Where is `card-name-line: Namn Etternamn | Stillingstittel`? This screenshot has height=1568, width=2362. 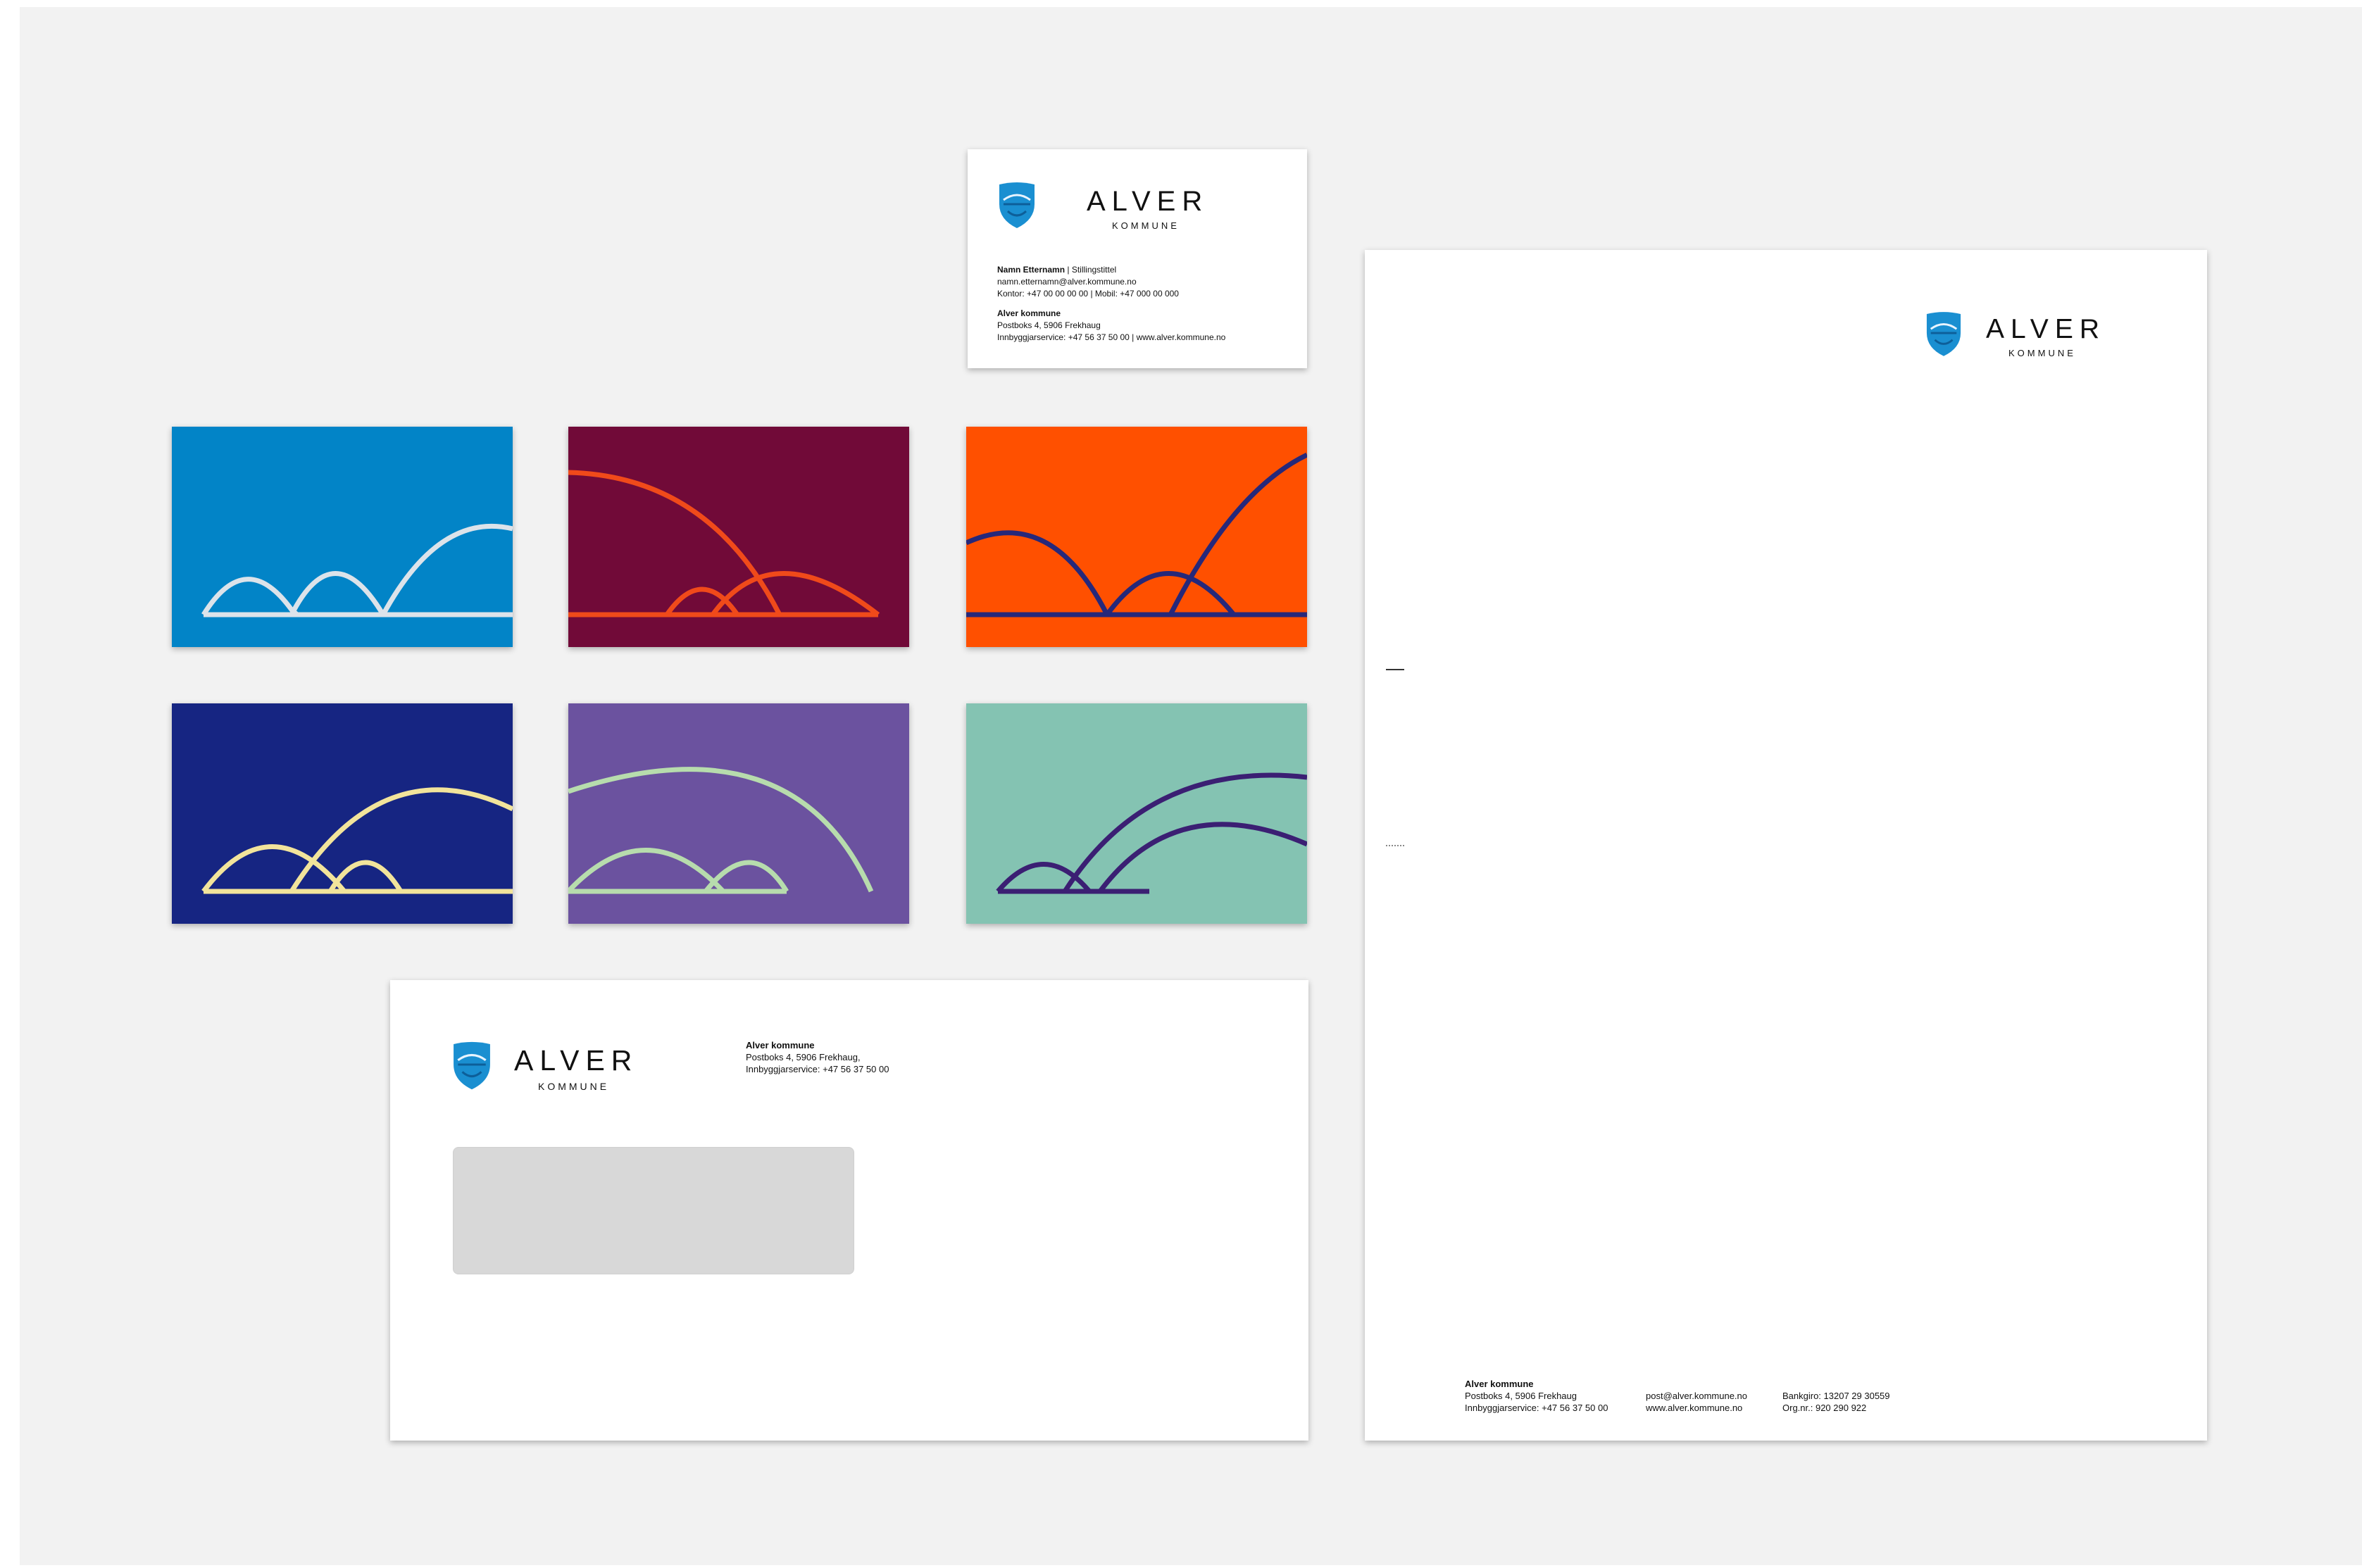
card-name-line: Namn Etternamn | Stillingstittel is located at coordinates (1056, 269).